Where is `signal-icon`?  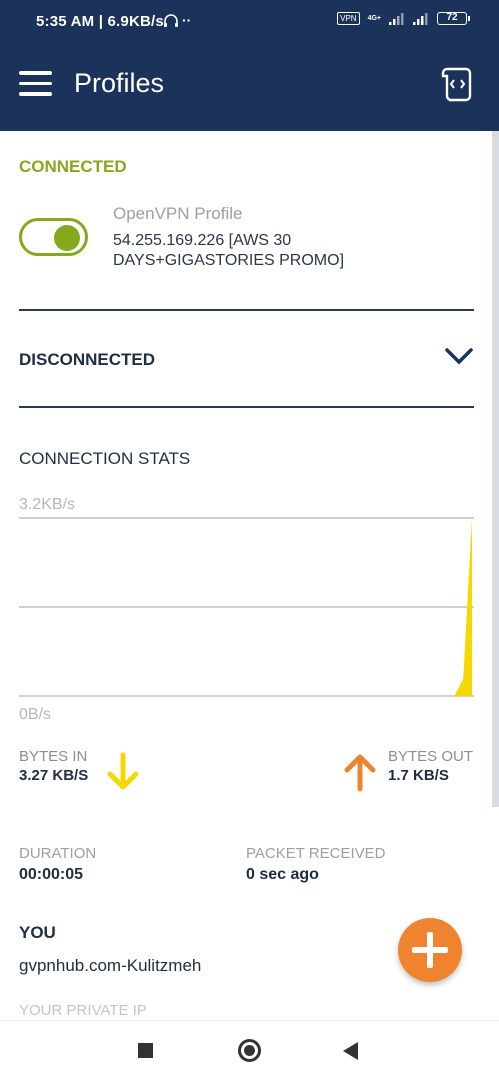 signal-icon is located at coordinates (396, 18).